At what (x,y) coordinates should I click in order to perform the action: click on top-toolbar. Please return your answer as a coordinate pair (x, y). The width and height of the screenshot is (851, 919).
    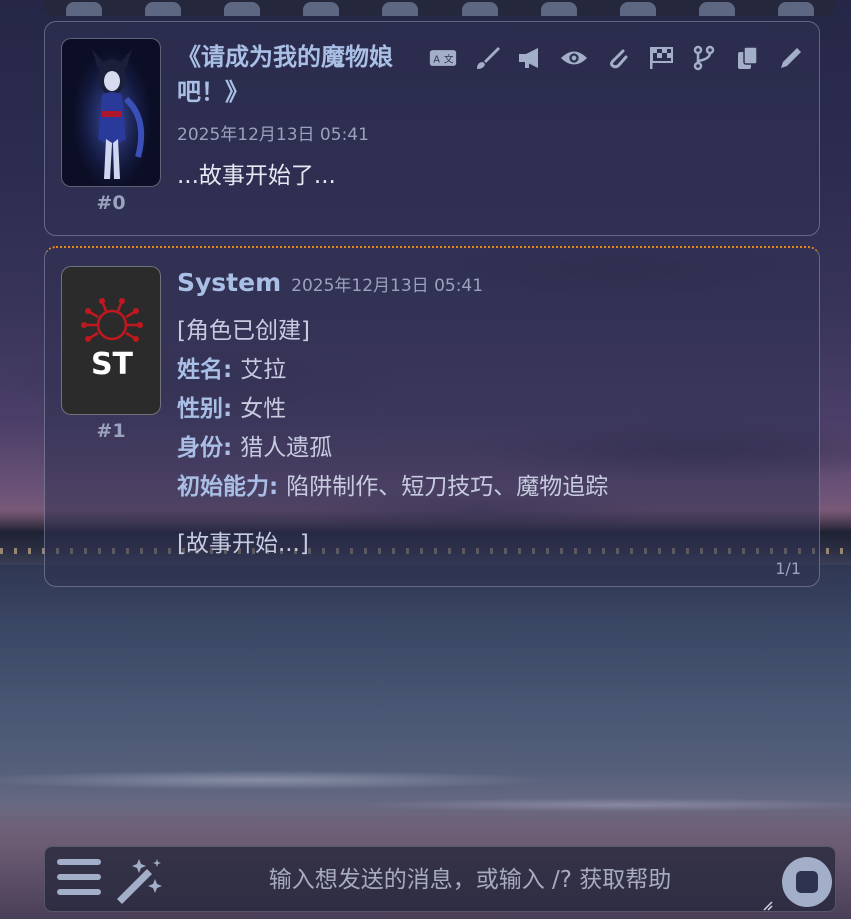
    Looking at the image, I should click on (440, 8).